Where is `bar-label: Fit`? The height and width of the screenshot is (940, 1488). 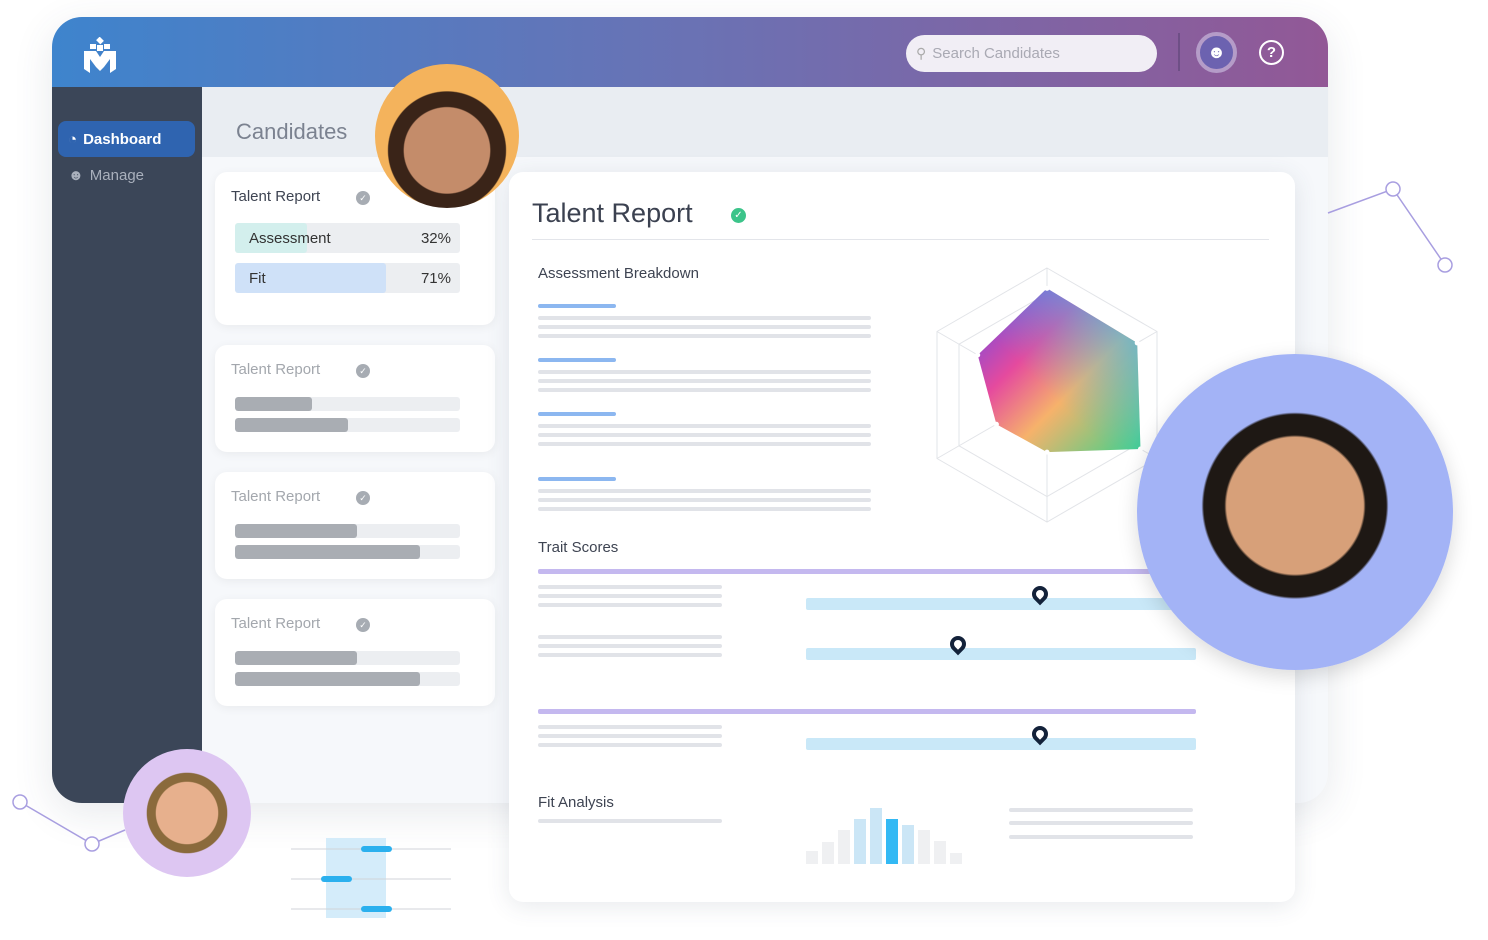
bar-label: Fit is located at coordinates (257, 278).